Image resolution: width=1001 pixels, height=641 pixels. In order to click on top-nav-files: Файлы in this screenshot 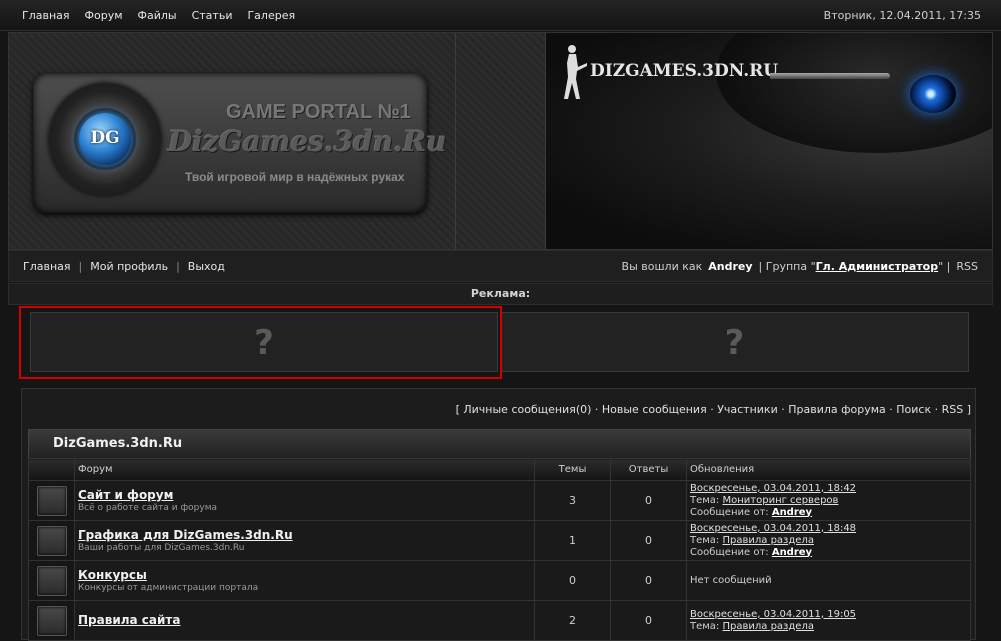, I will do `click(157, 15)`.